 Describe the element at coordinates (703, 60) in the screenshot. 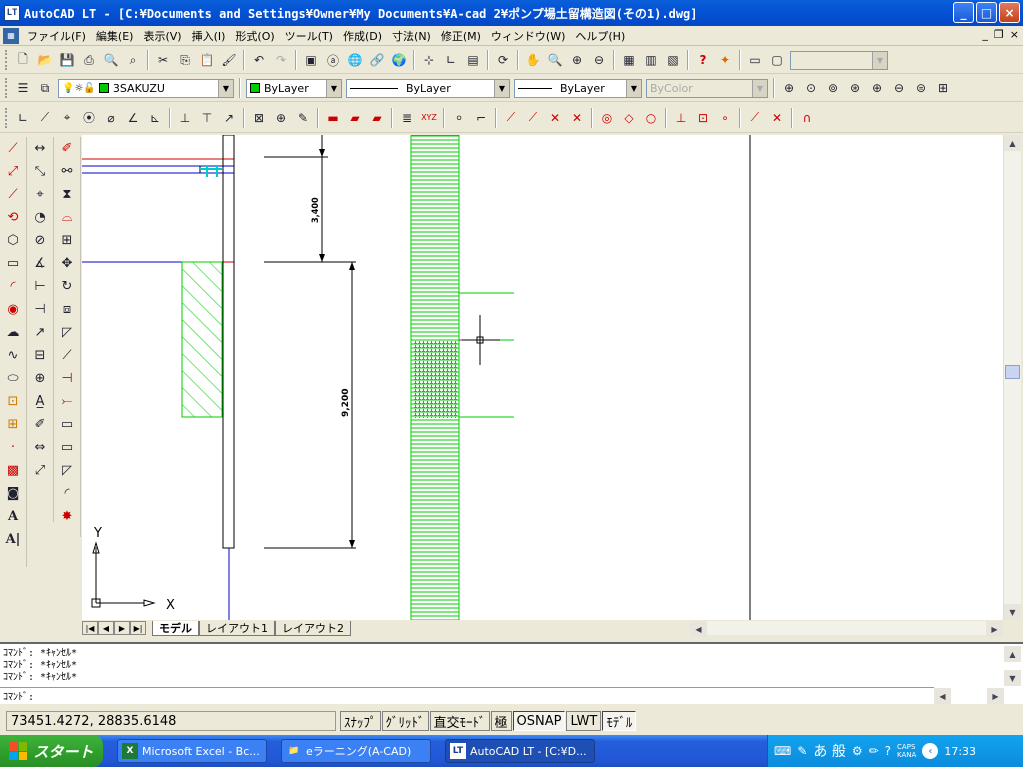

I see `help-icon: ?` at that location.